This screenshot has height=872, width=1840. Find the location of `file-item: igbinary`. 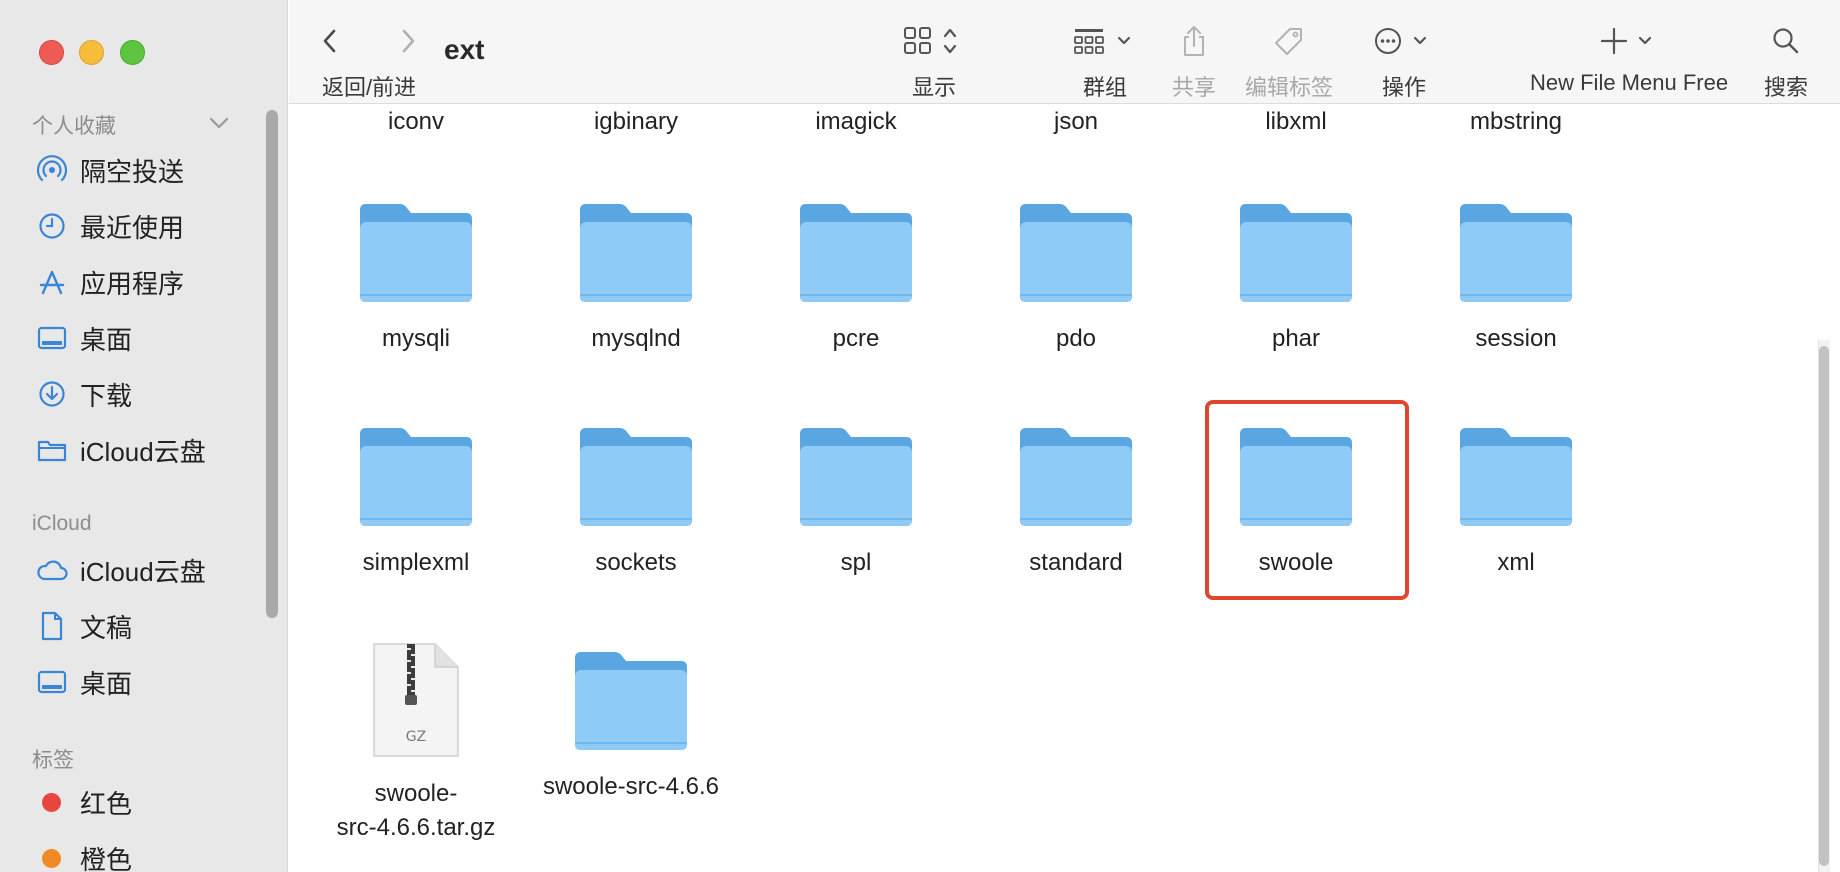

file-item: igbinary is located at coordinates (636, 122).